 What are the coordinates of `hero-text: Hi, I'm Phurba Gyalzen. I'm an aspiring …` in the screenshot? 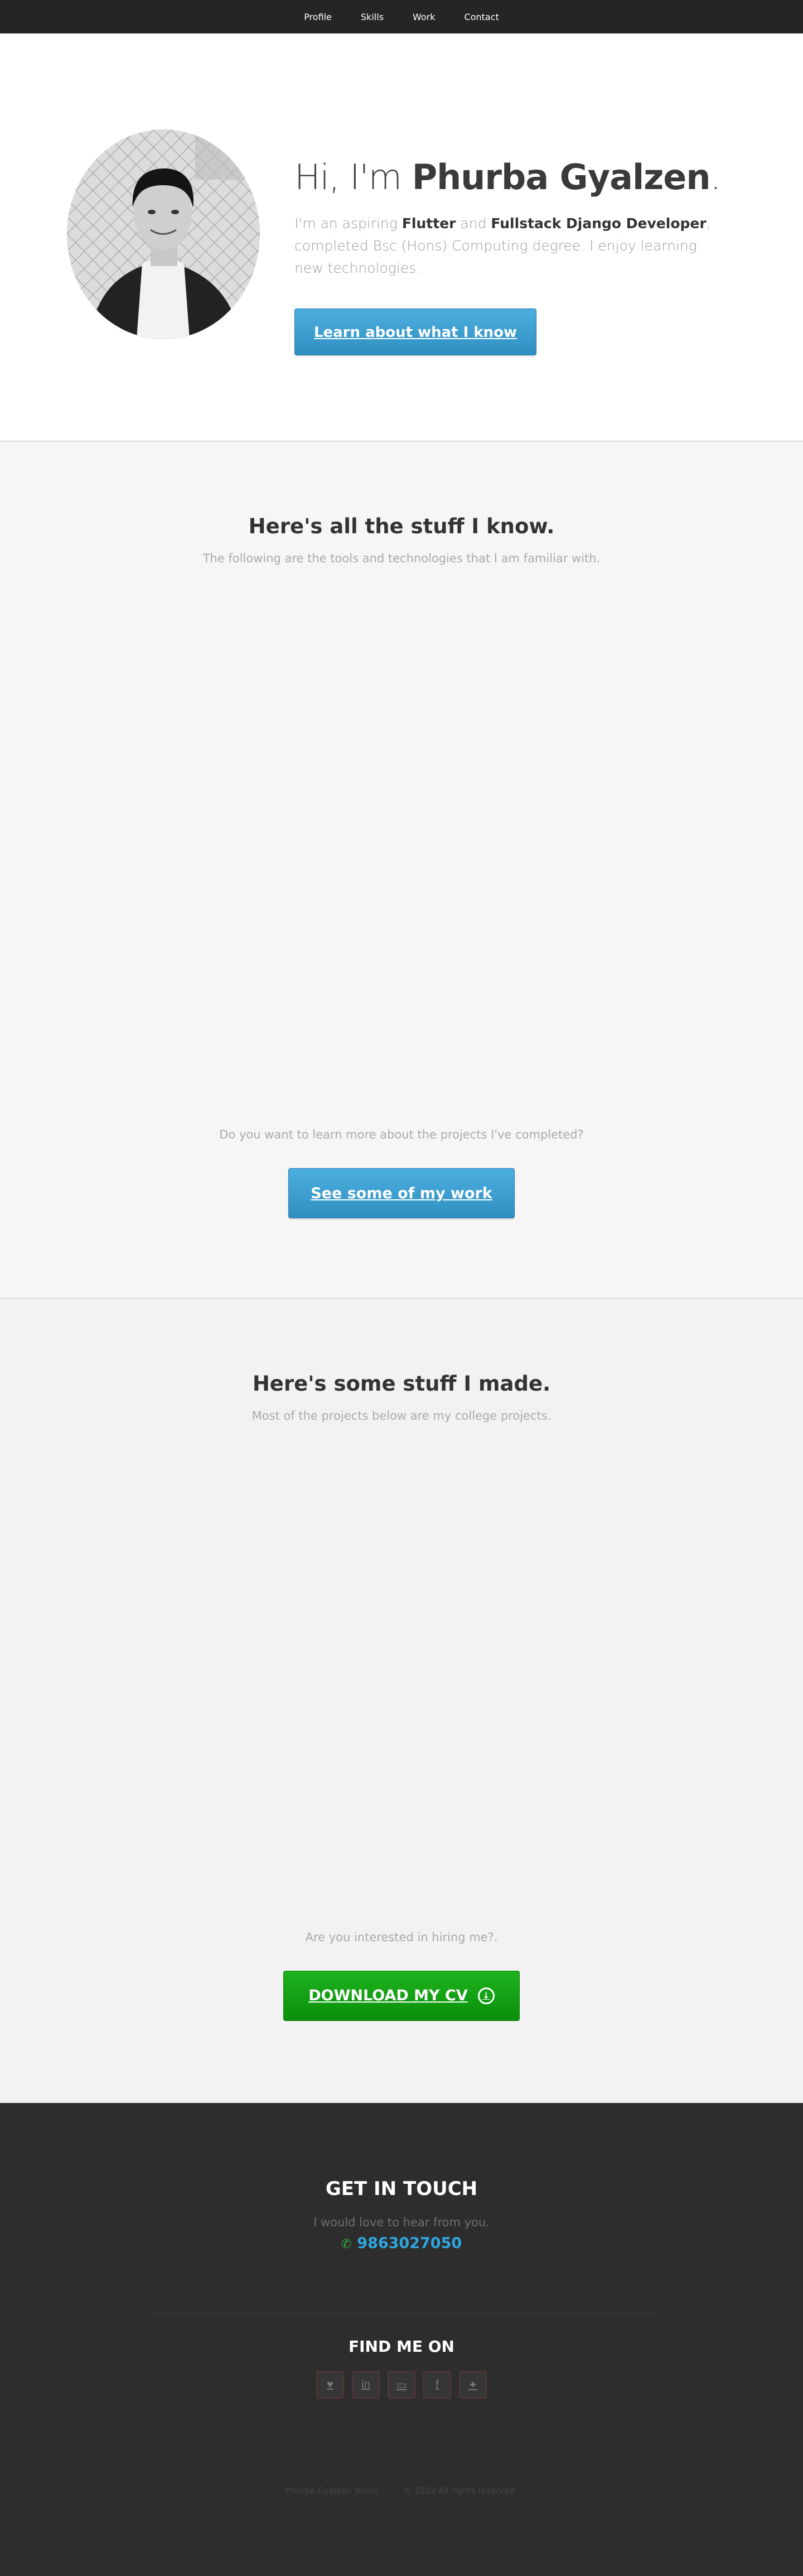 It's located at (512, 256).